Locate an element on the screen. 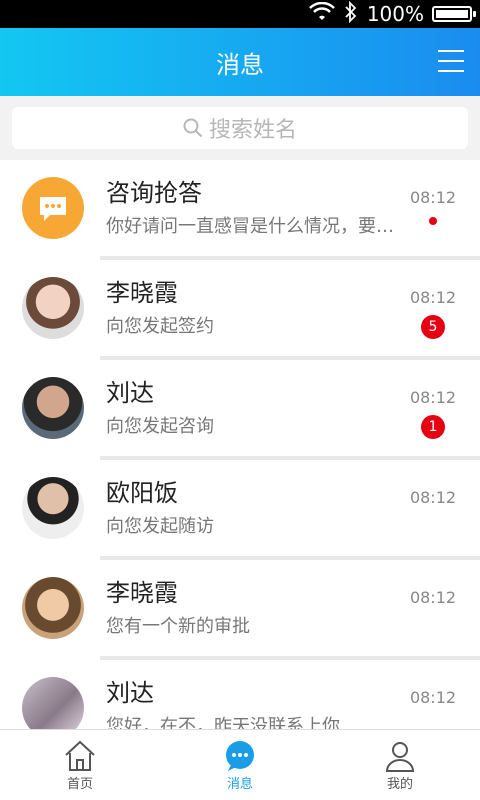 The width and height of the screenshot is (480, 800). message-preview: 向您发起随访 is located at coordinates (160, 526).